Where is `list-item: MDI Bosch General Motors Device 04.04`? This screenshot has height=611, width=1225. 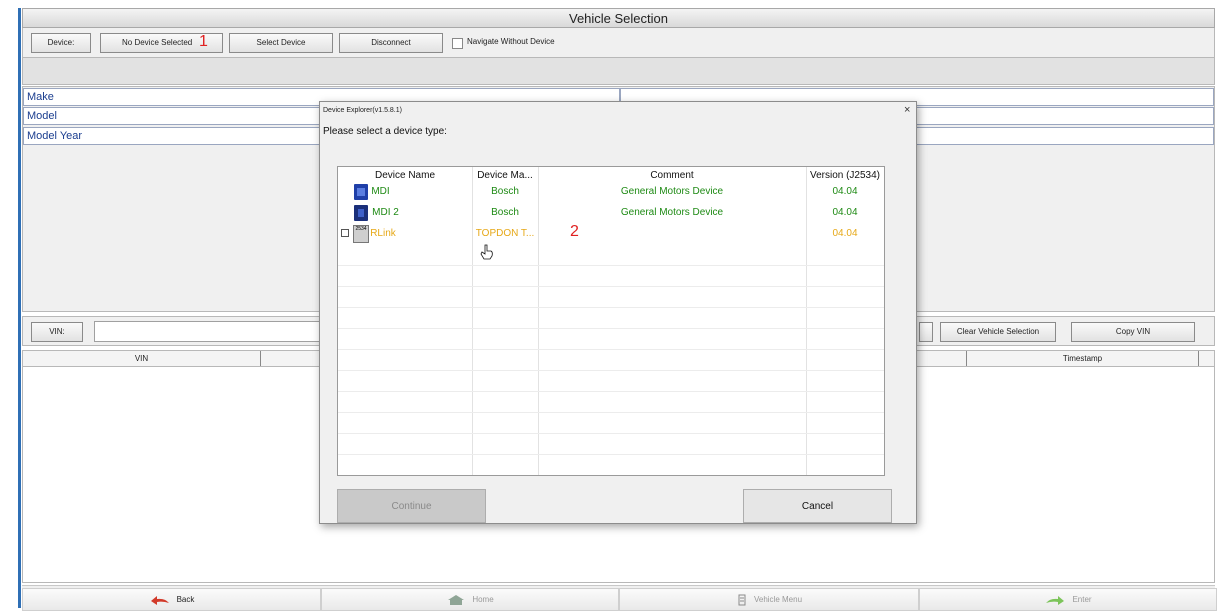
list-item: MDI Bosch General Motors Device 04.04 is located at coordinates (611, 192).